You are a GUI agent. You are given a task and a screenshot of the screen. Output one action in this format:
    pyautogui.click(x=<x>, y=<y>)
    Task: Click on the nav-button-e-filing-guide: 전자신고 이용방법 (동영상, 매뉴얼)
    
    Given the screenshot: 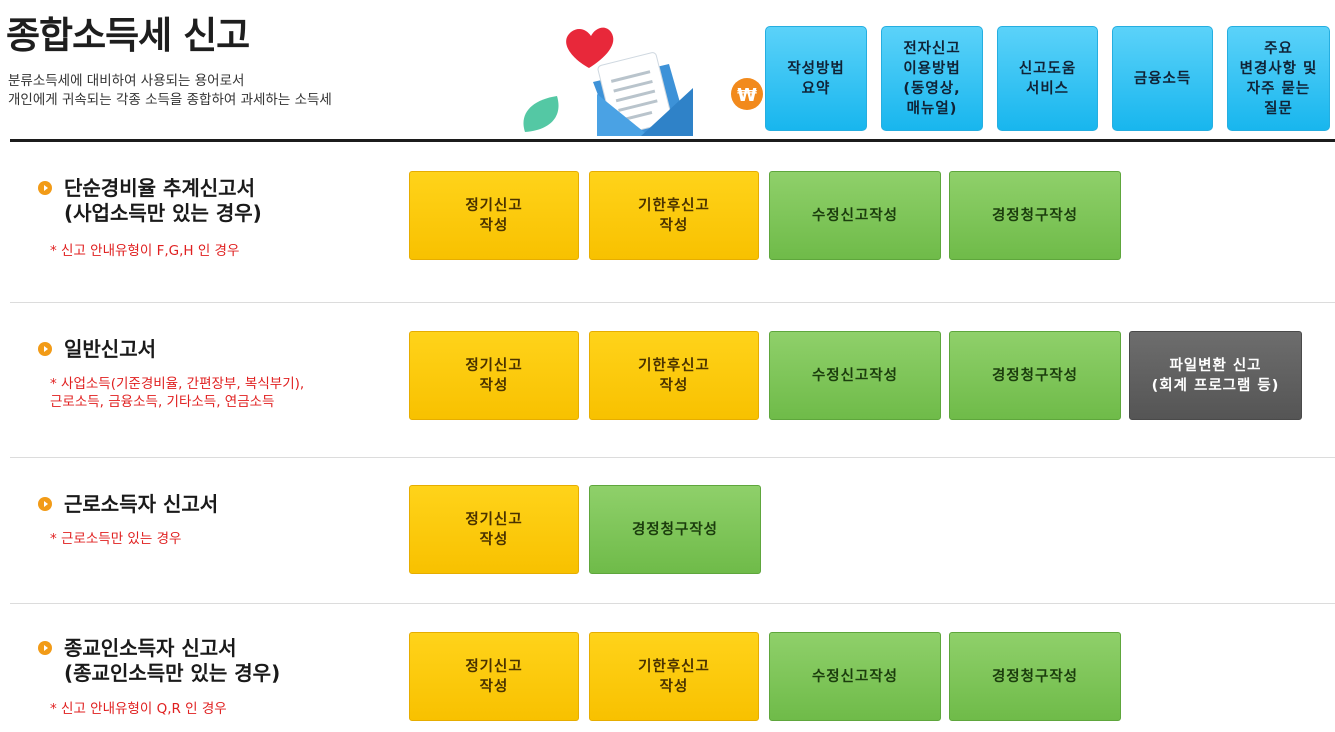 What is the action you would take?
    pyautogui.click(x=932, y=78)
    